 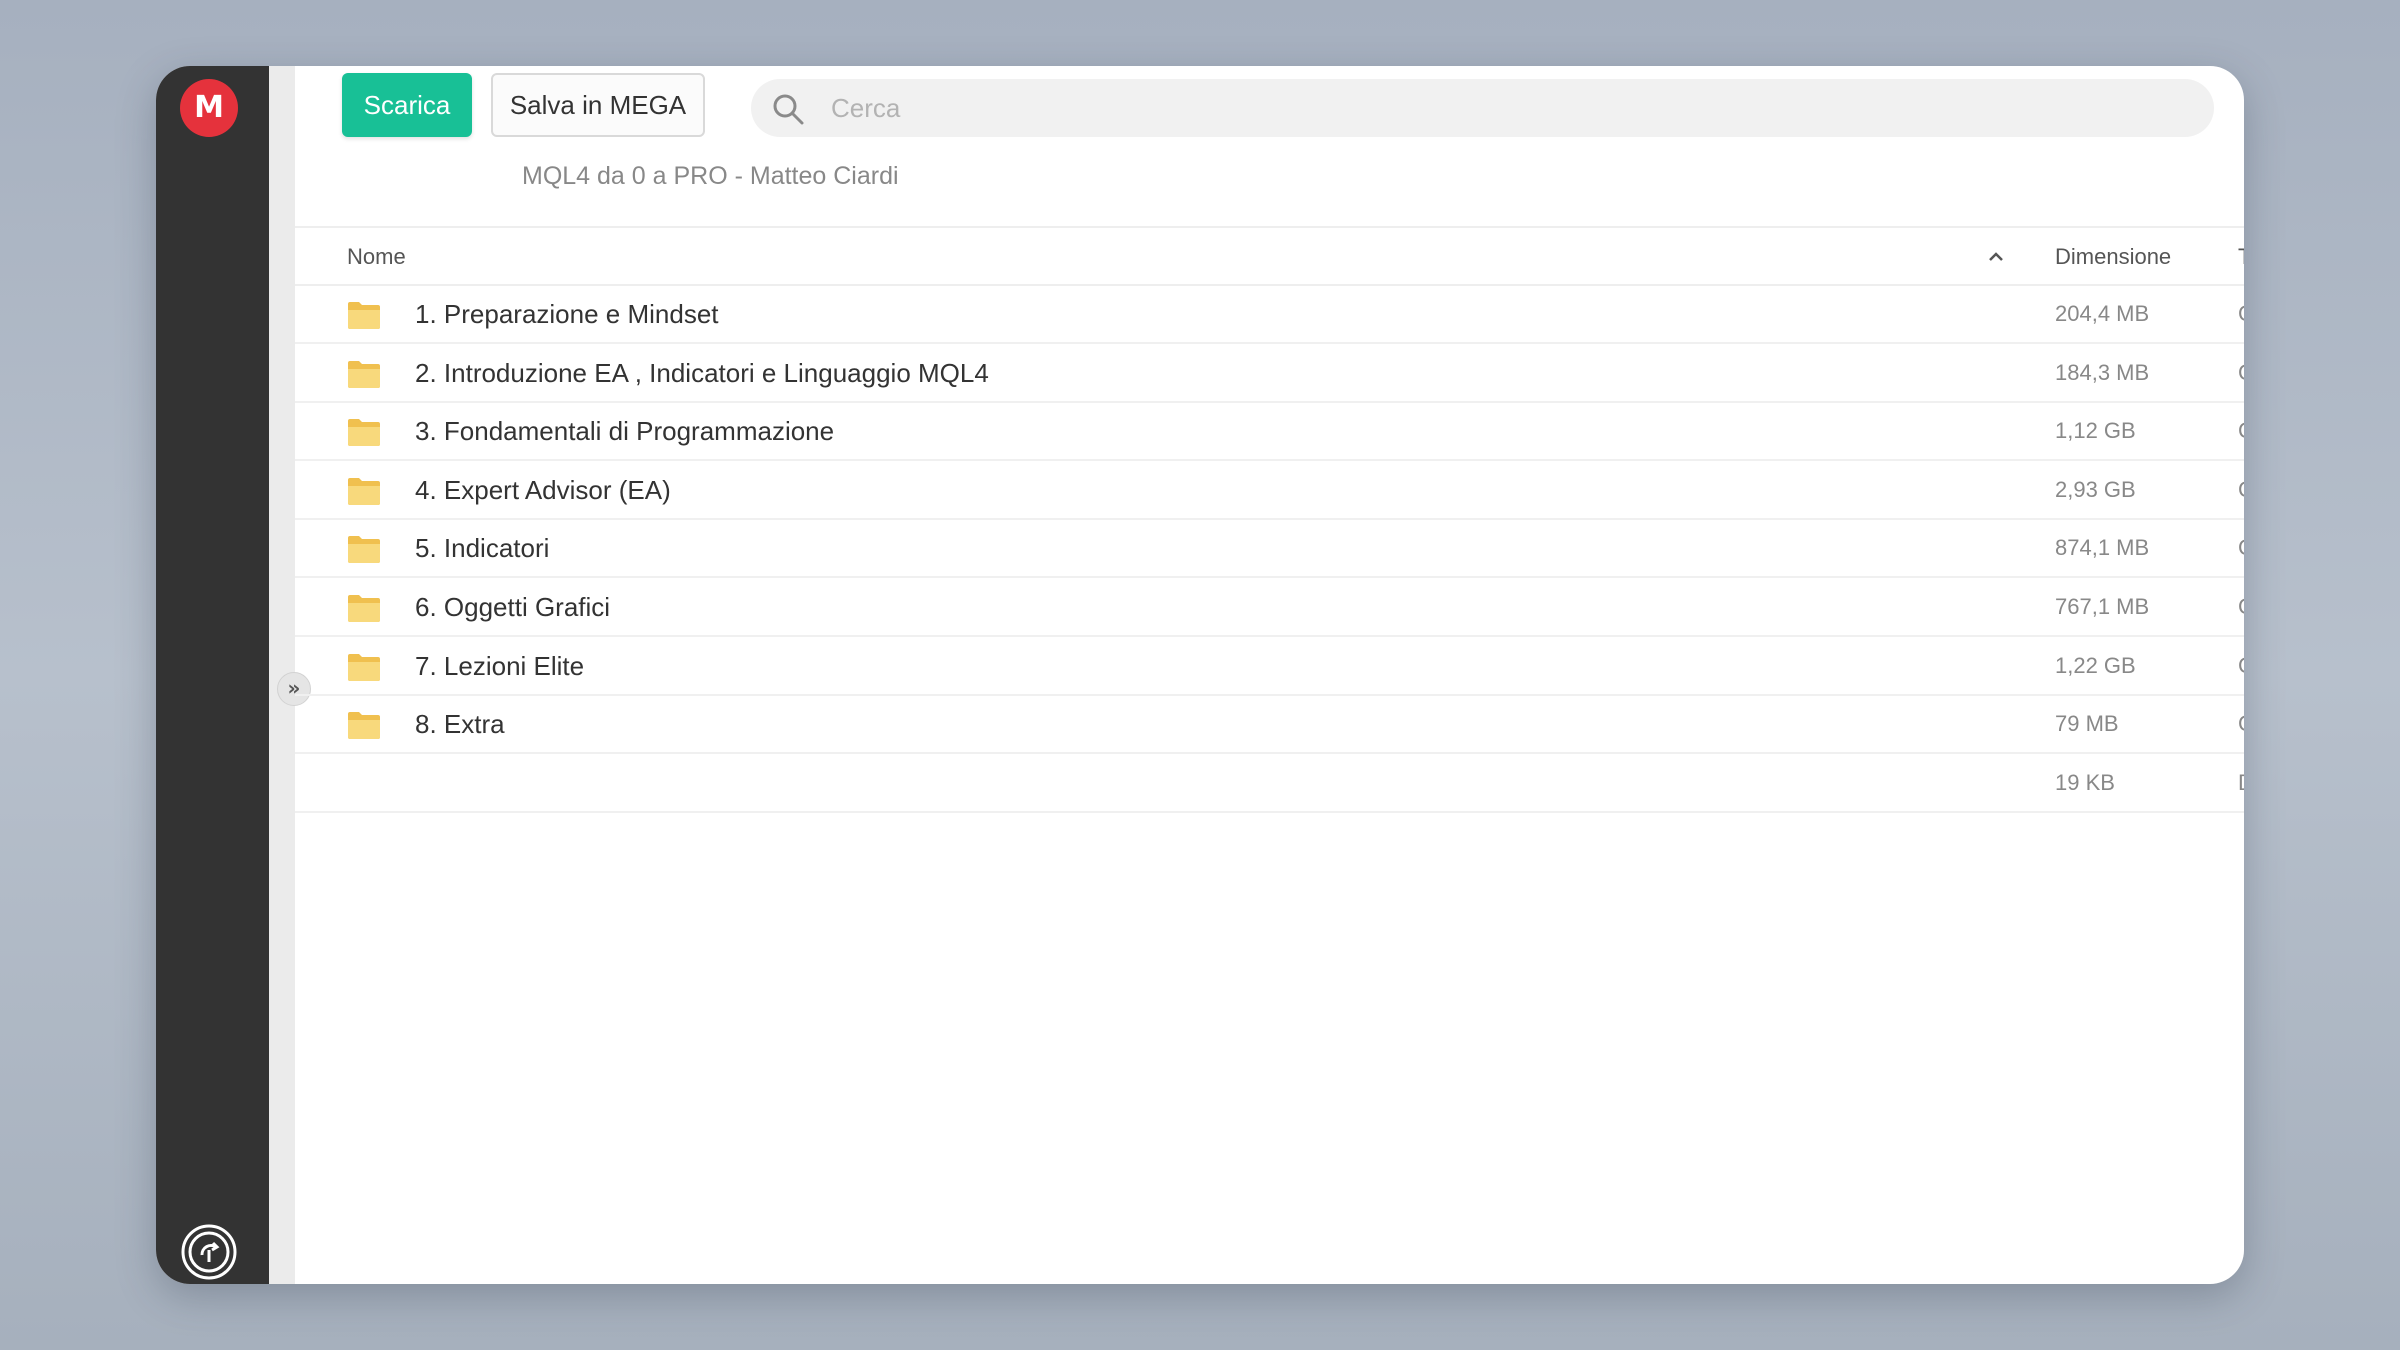 I want to click on table-row: 6. Oggetti Grafici 767,1 MB Cartella, so click(x=1269, y=608).